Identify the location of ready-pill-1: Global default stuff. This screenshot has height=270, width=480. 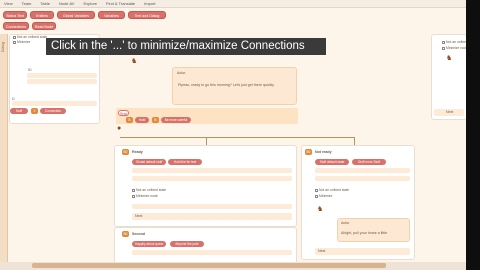
(149, 162).